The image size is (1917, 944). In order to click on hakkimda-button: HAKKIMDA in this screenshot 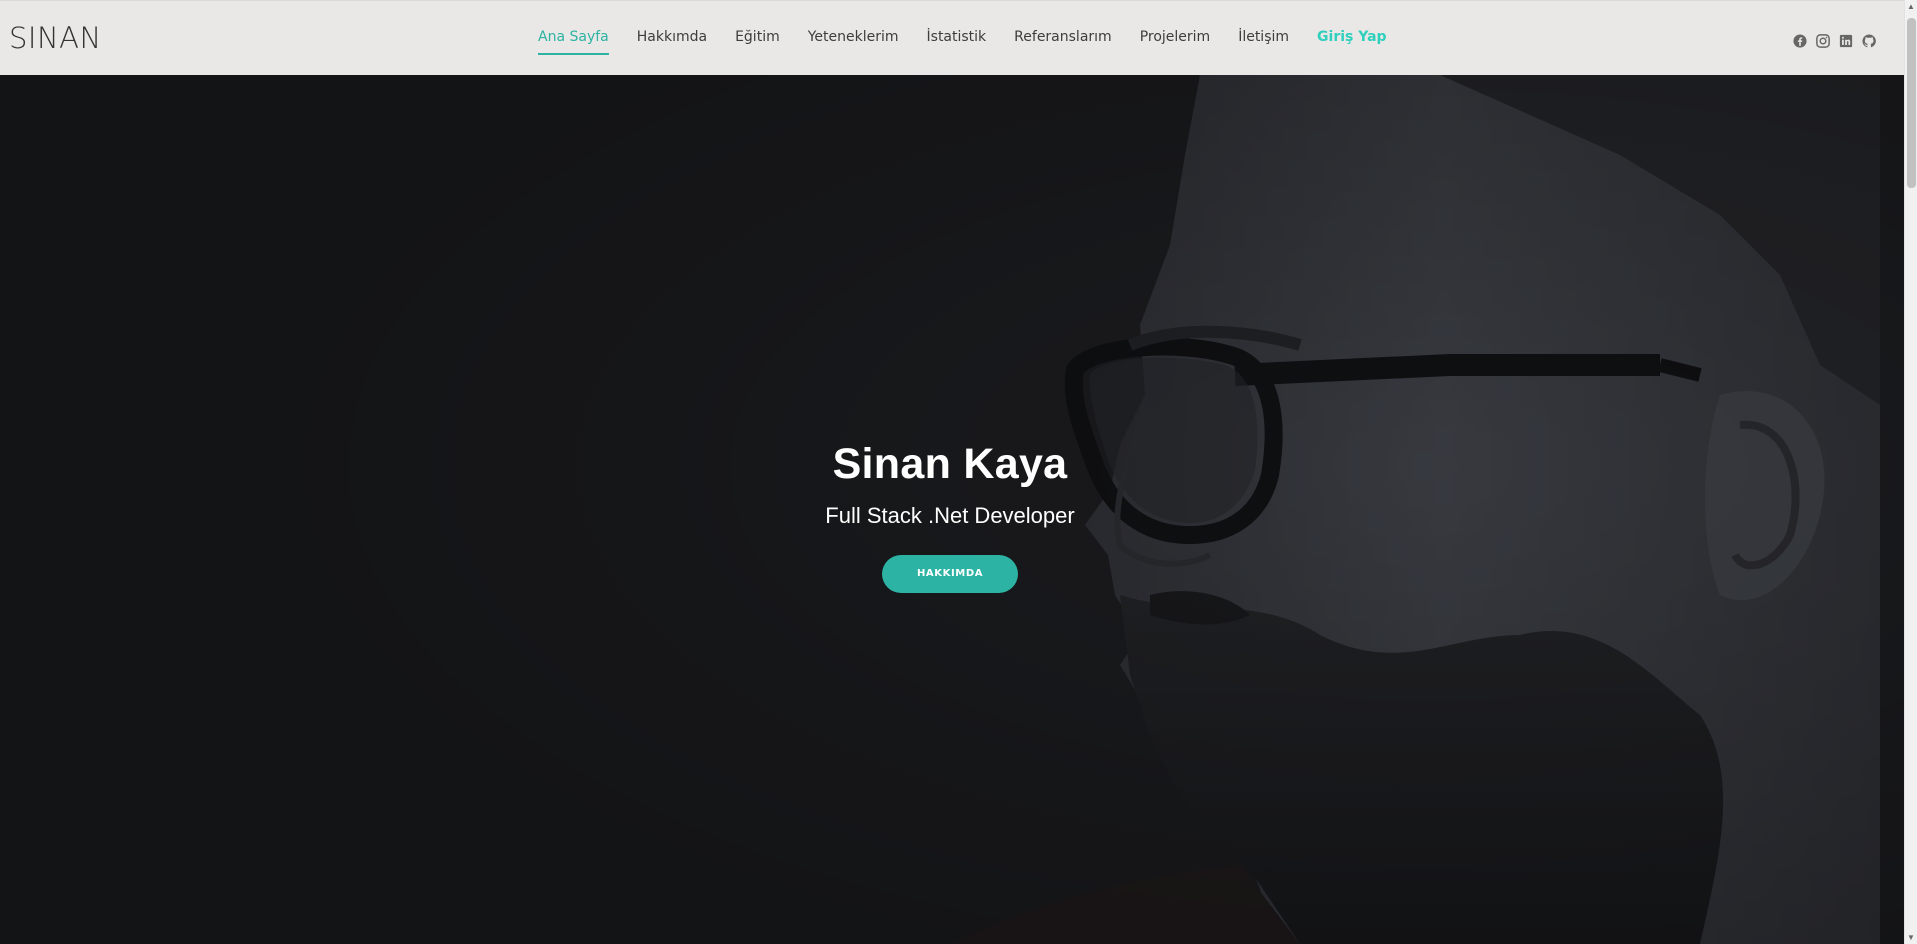, I will do `click(950, 574)`.